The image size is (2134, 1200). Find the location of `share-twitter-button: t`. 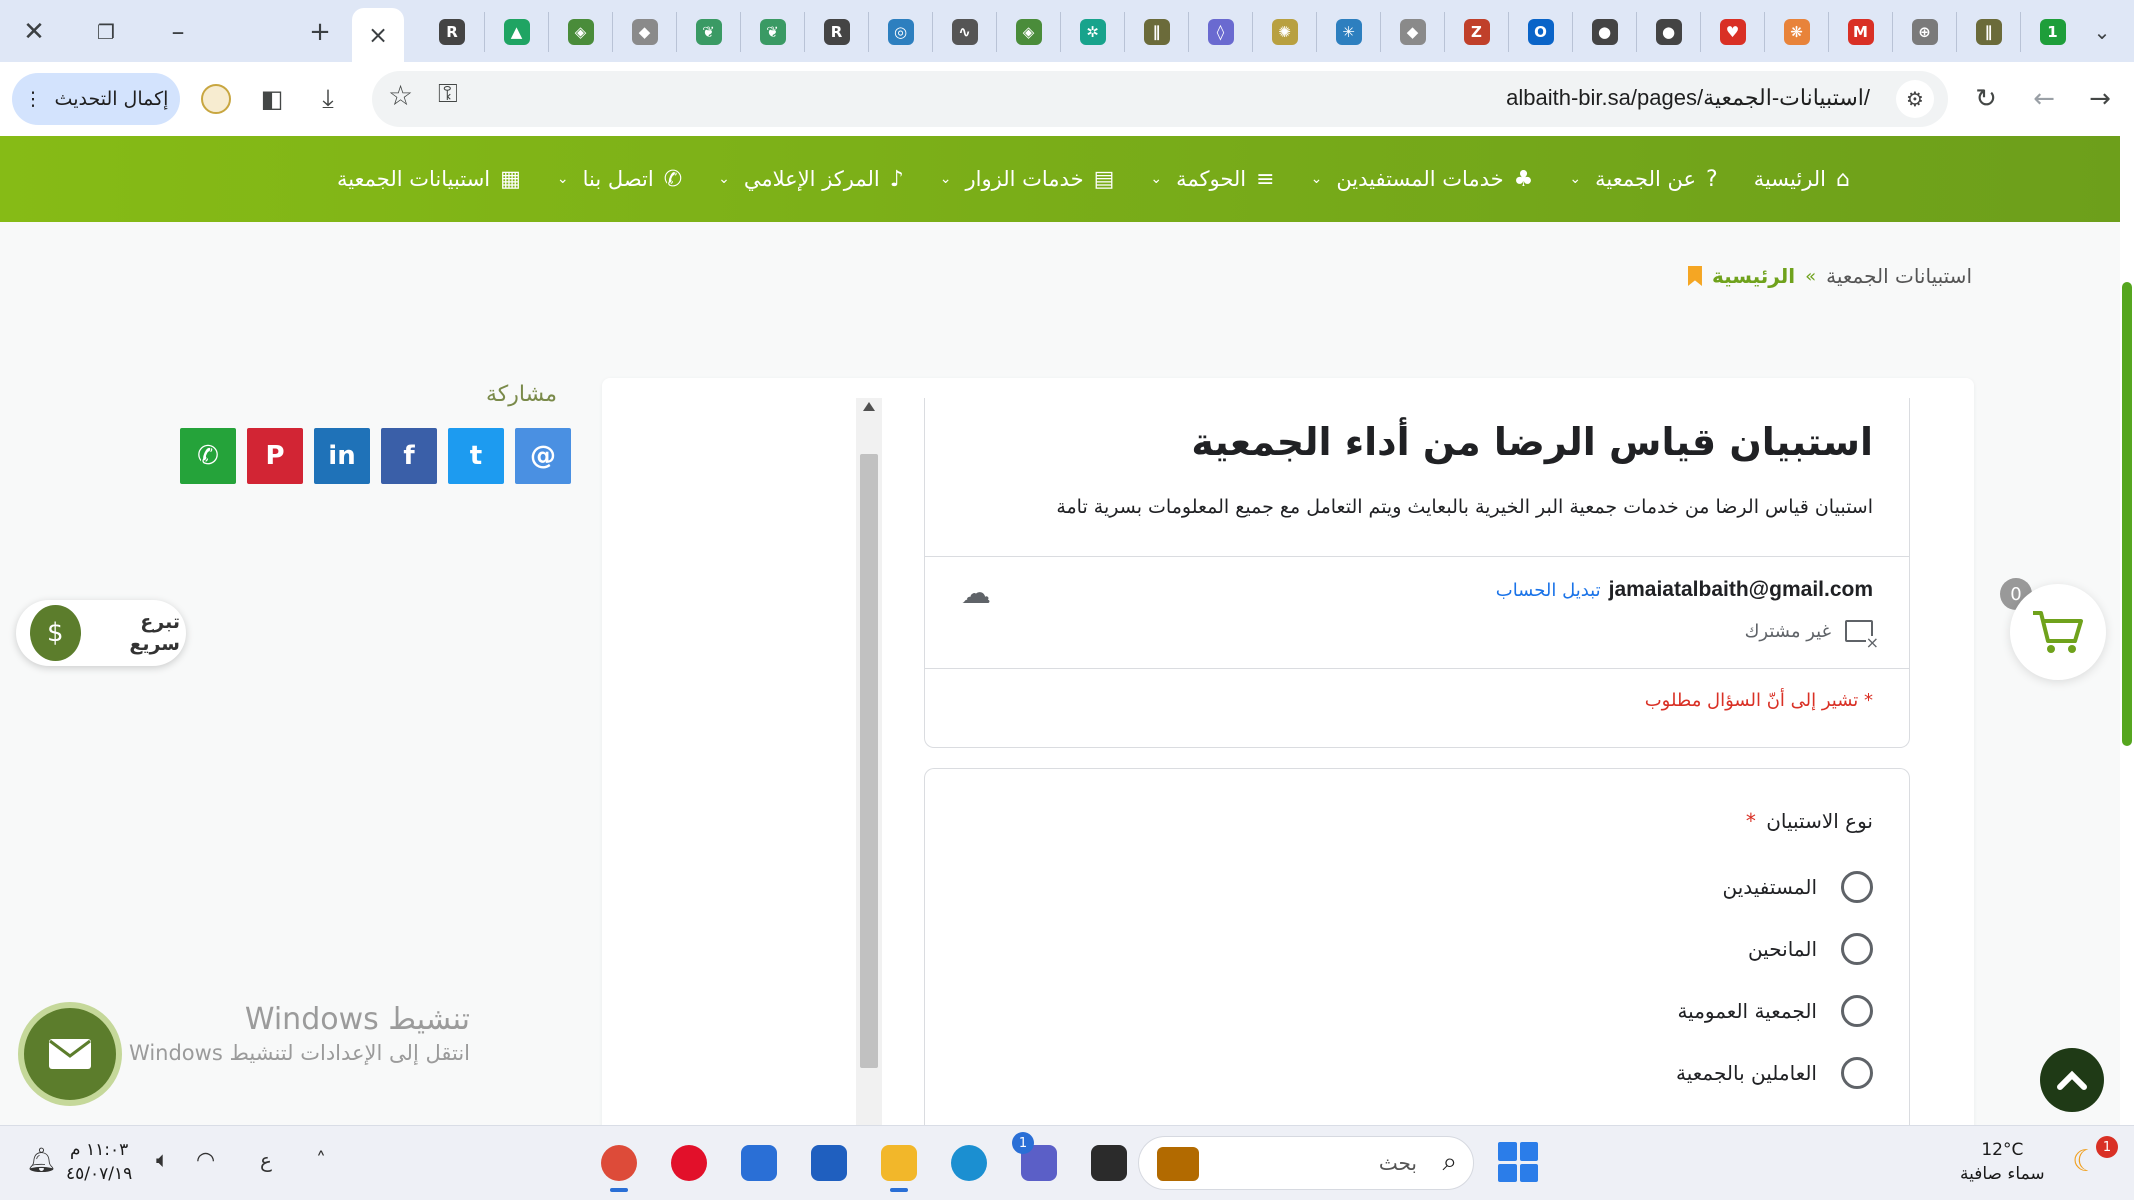

share-twitter-button: t is located at coordinates (476, 456).